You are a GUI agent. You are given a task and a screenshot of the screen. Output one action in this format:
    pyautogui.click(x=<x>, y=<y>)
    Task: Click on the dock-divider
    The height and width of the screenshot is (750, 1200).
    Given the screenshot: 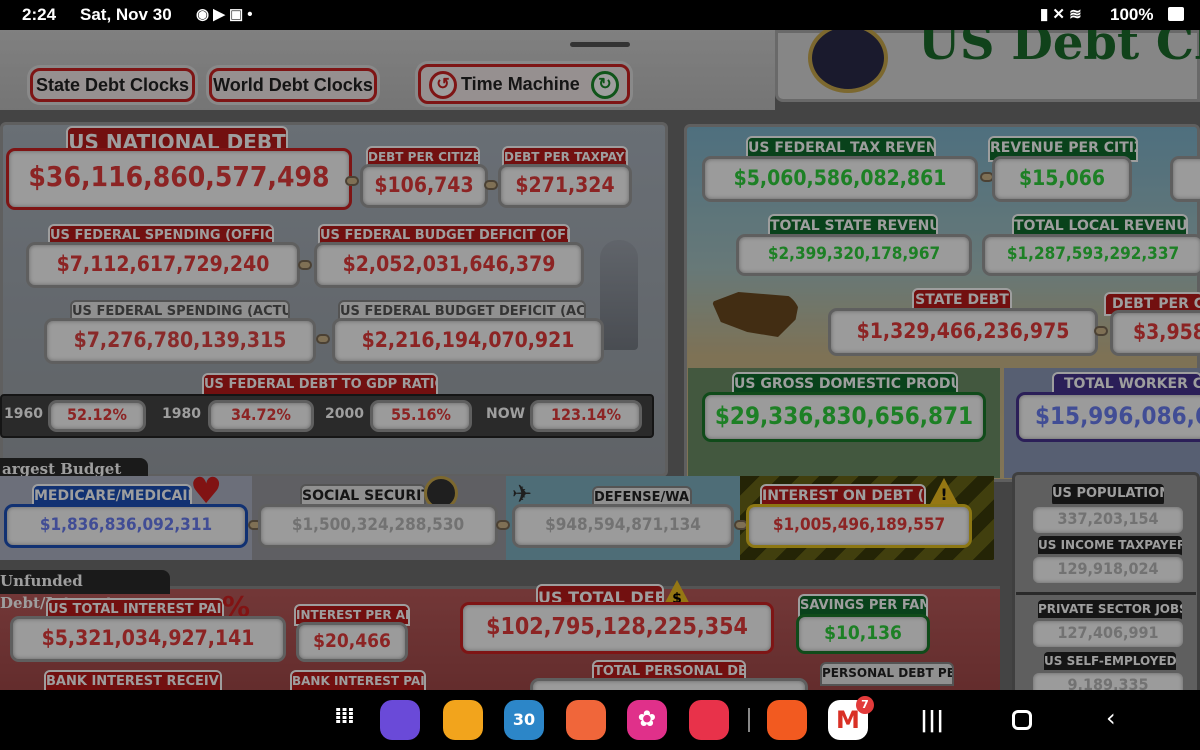 What is the action you would take?
    pyautogui.click(x=749, y=720)
    